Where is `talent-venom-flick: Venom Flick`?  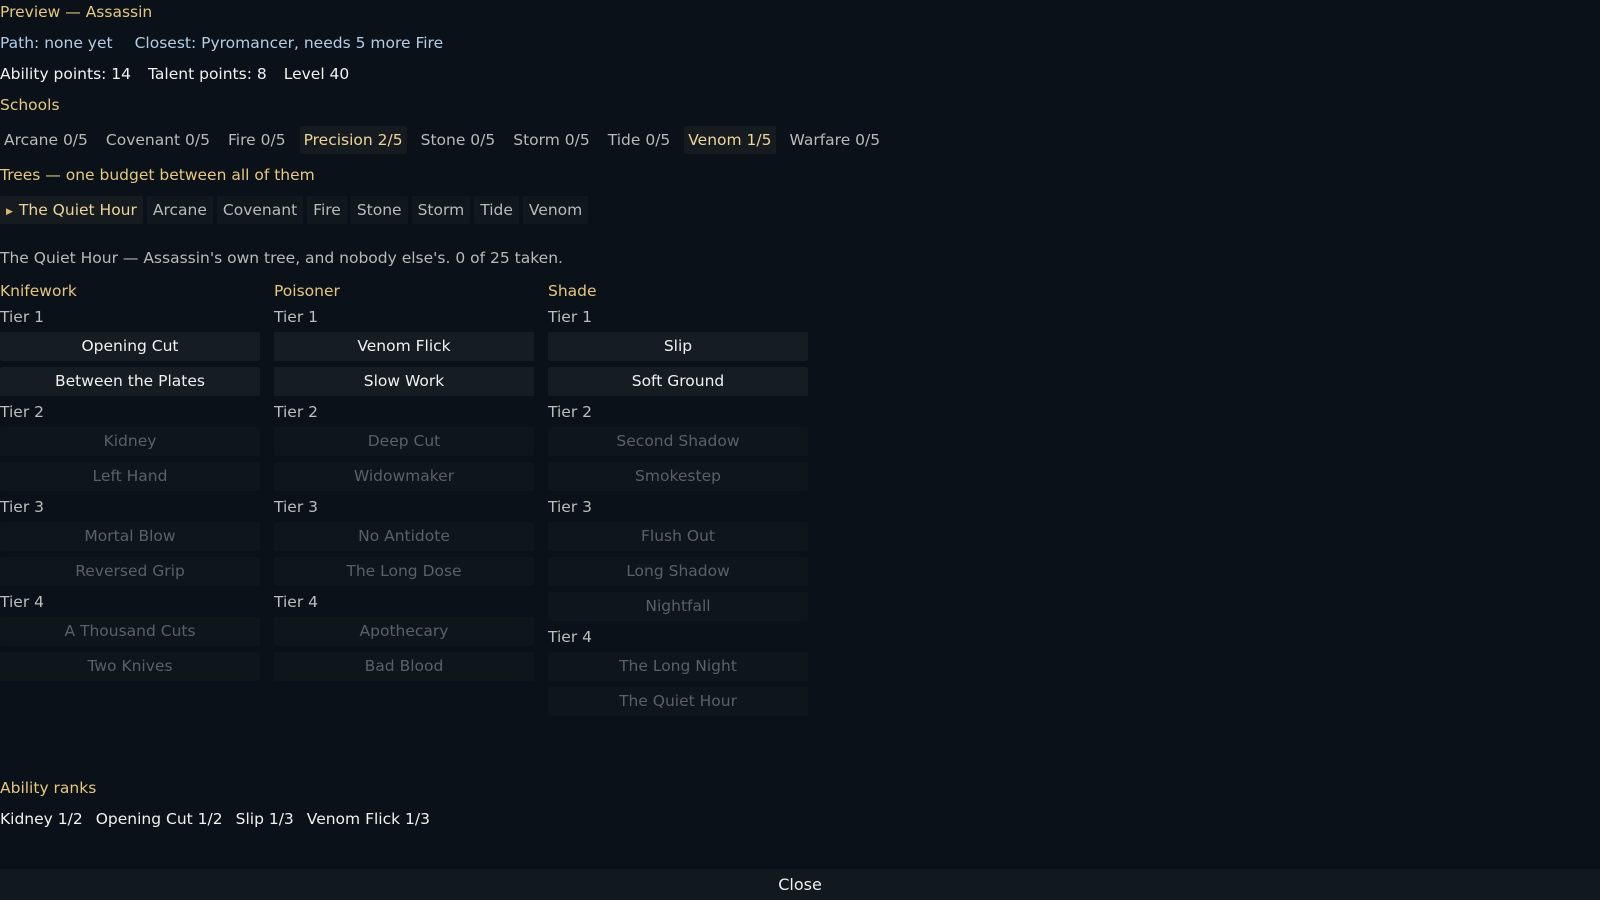 talent-venom-flick: Venom Flick is located at coordinates (404, 346).